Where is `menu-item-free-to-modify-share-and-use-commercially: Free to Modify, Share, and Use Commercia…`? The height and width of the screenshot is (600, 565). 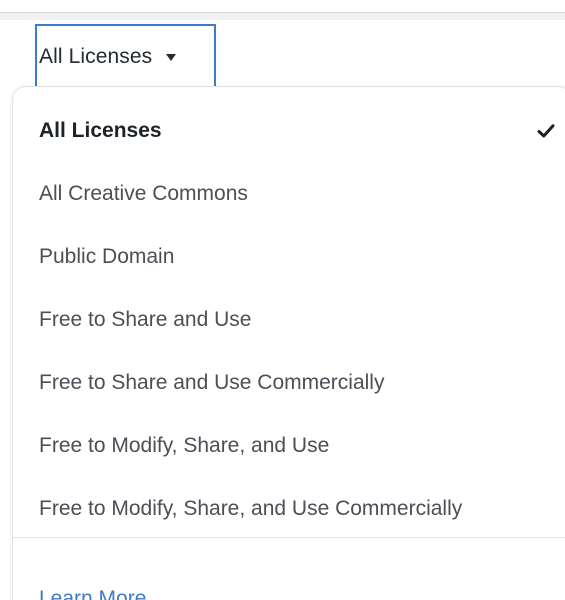 menu-item-free-to-modify-share-and-use-commercially: Free to Modify, Share, and Use Commercia… is located at coordinates (299, 509).